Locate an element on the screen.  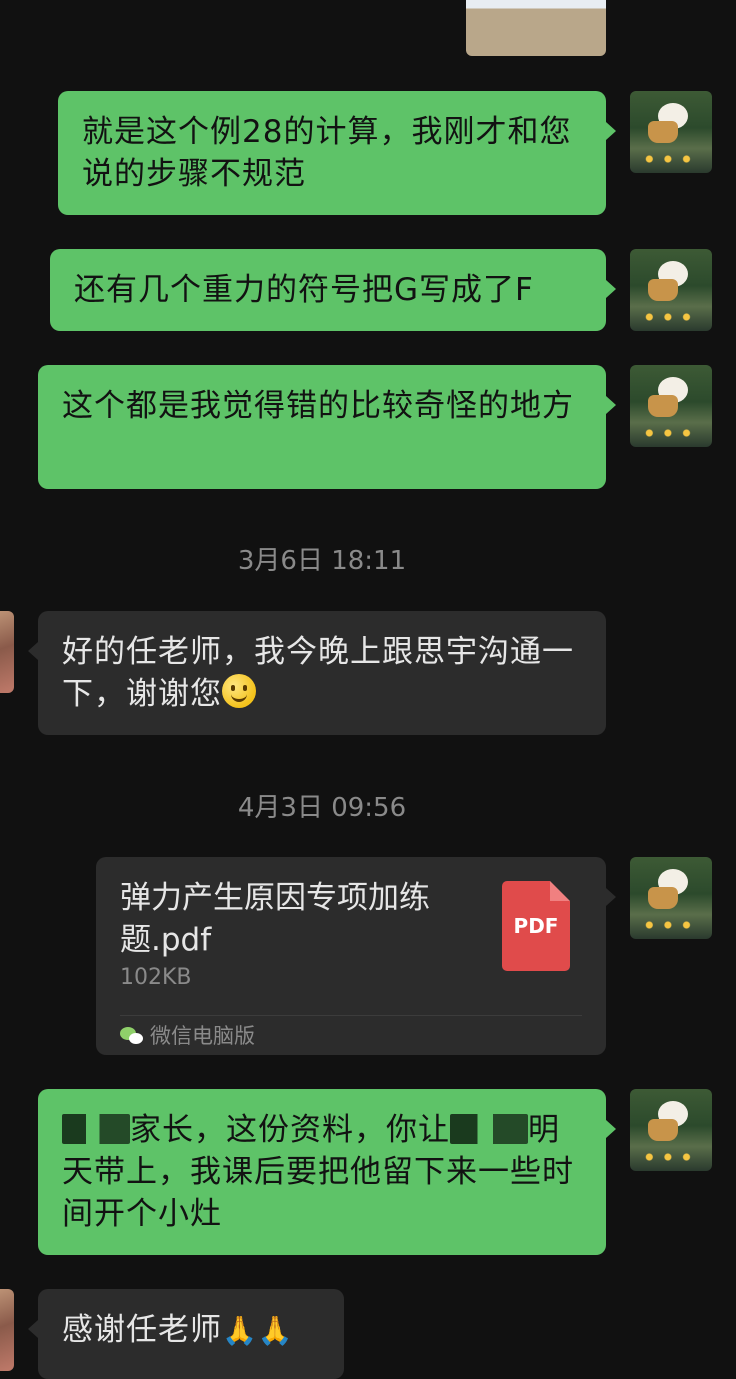
my-message-bubble: 这个都是我觉得错的比较奇怪的地方 is located at coordinates (322, 427).